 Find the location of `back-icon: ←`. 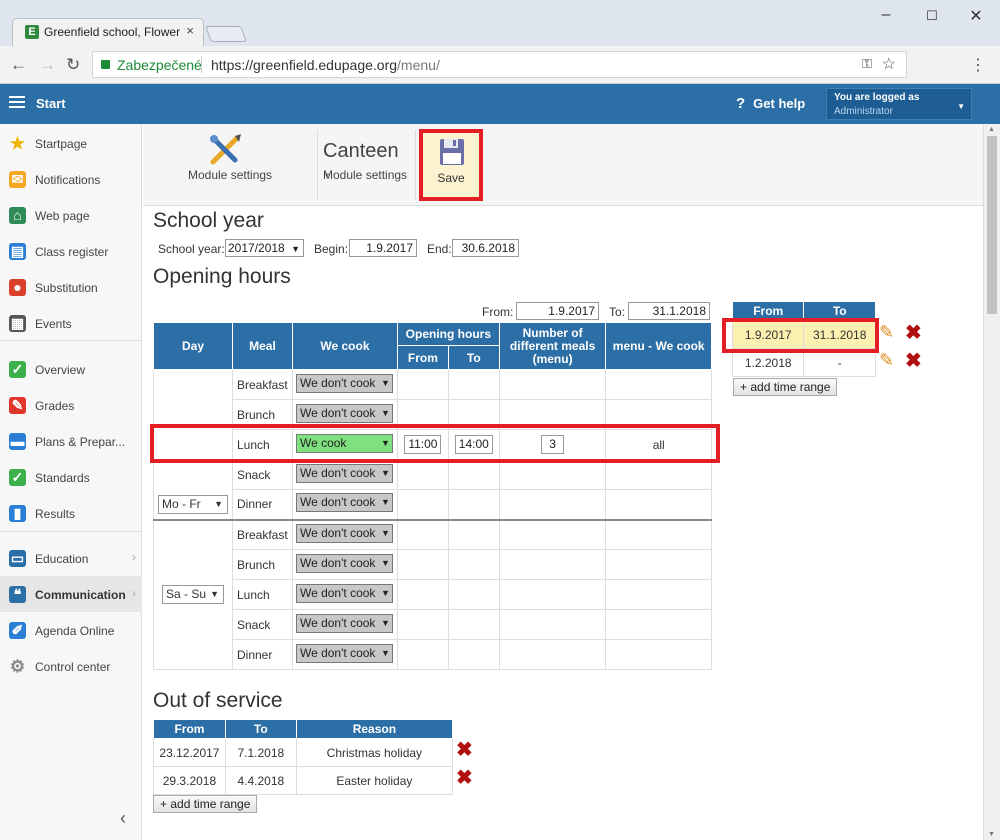

back-icon: ← is located at coordinates (18, 65).